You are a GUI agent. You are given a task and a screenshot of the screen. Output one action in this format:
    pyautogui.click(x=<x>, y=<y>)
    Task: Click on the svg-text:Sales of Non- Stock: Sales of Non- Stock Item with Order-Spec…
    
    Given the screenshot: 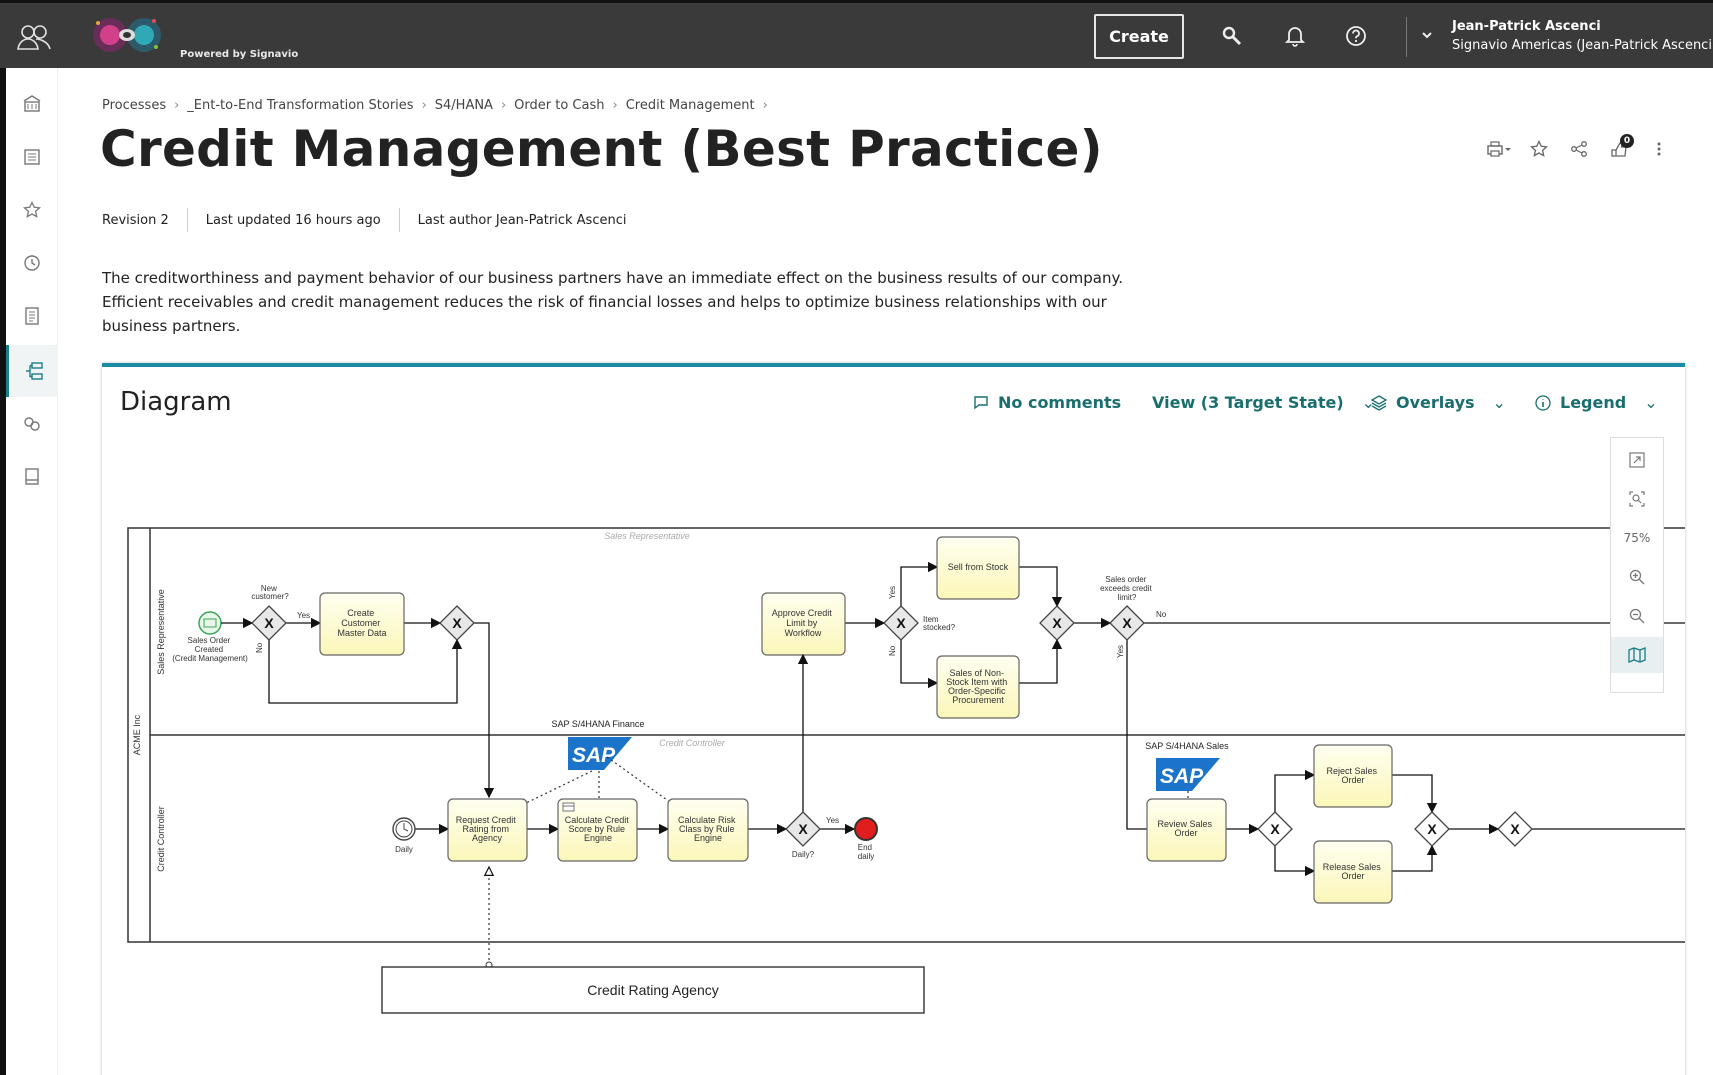 What is the action you would take?
    pyautogui.click(x=978, y=686)
    